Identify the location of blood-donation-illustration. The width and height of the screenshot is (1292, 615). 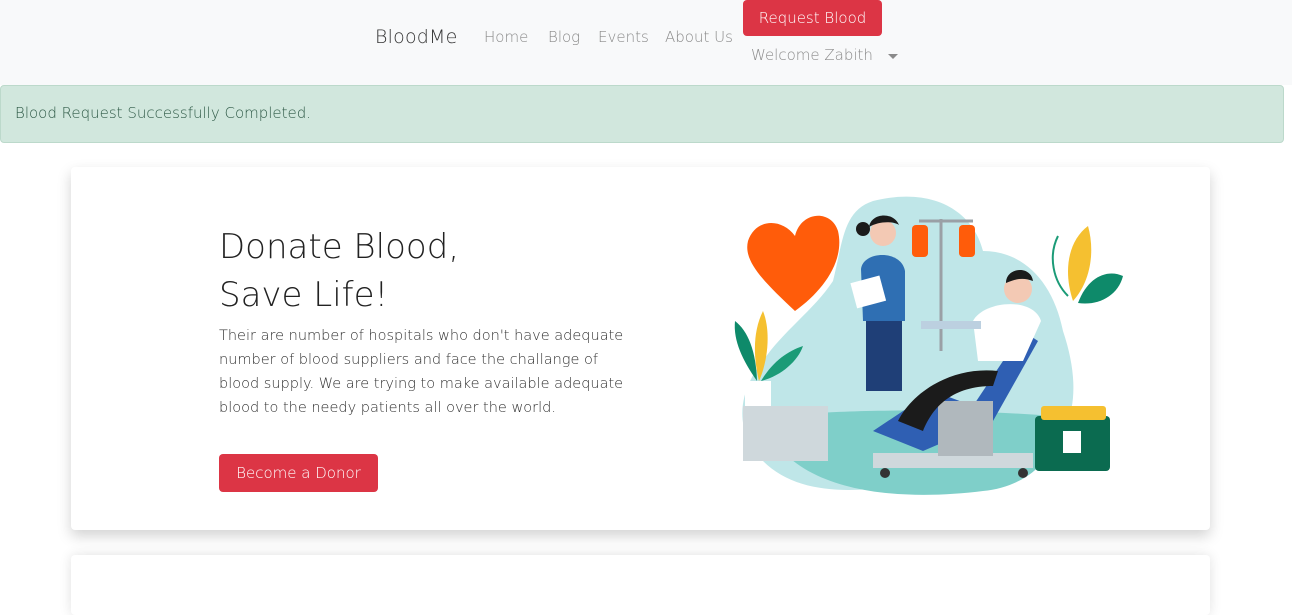
(928, 345).